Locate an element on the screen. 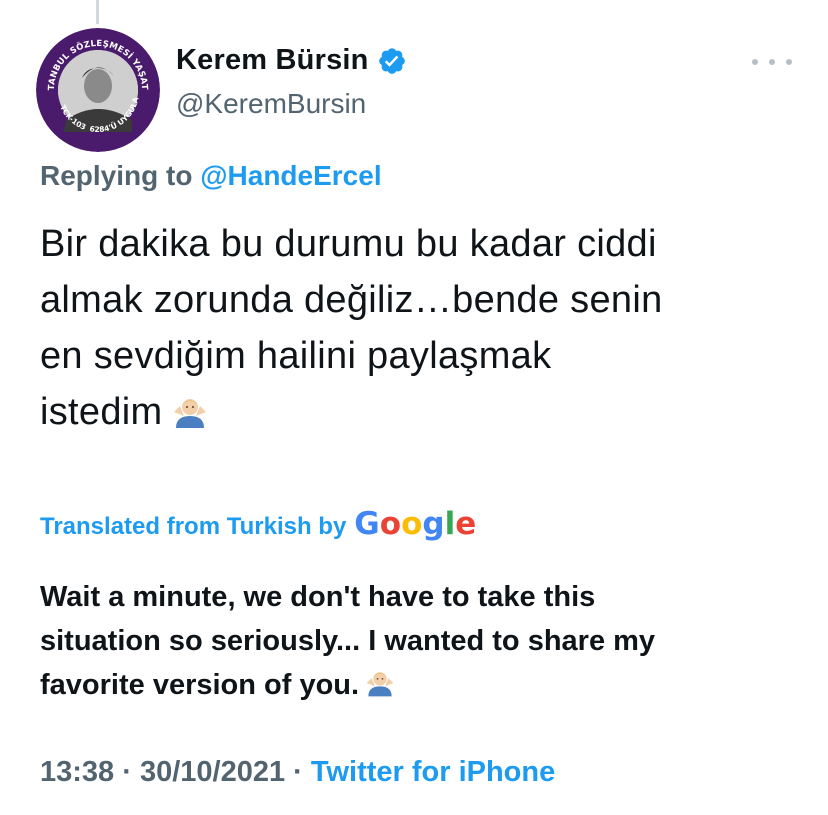  display-name: Kerem Bürsin is located at coordinates (272, 60).